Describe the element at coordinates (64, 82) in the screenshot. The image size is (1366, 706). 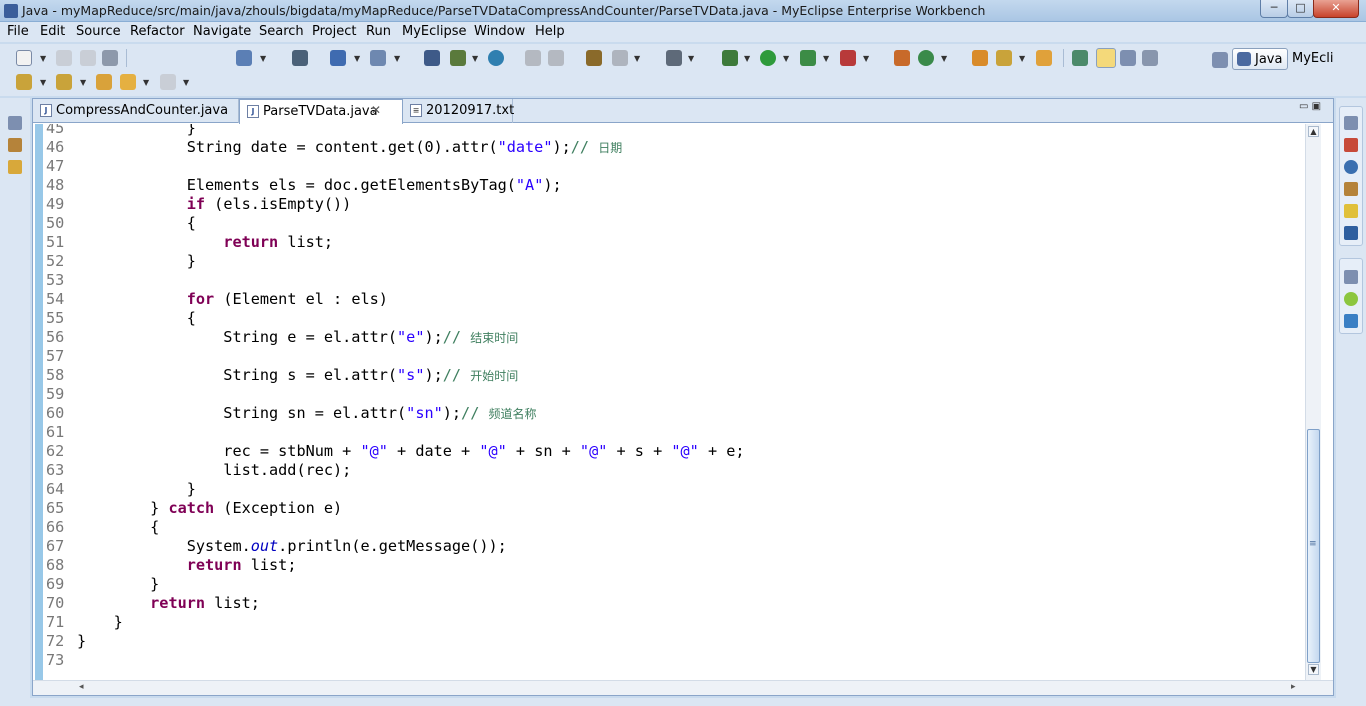
I see `previous-annotation-icon` at that location.